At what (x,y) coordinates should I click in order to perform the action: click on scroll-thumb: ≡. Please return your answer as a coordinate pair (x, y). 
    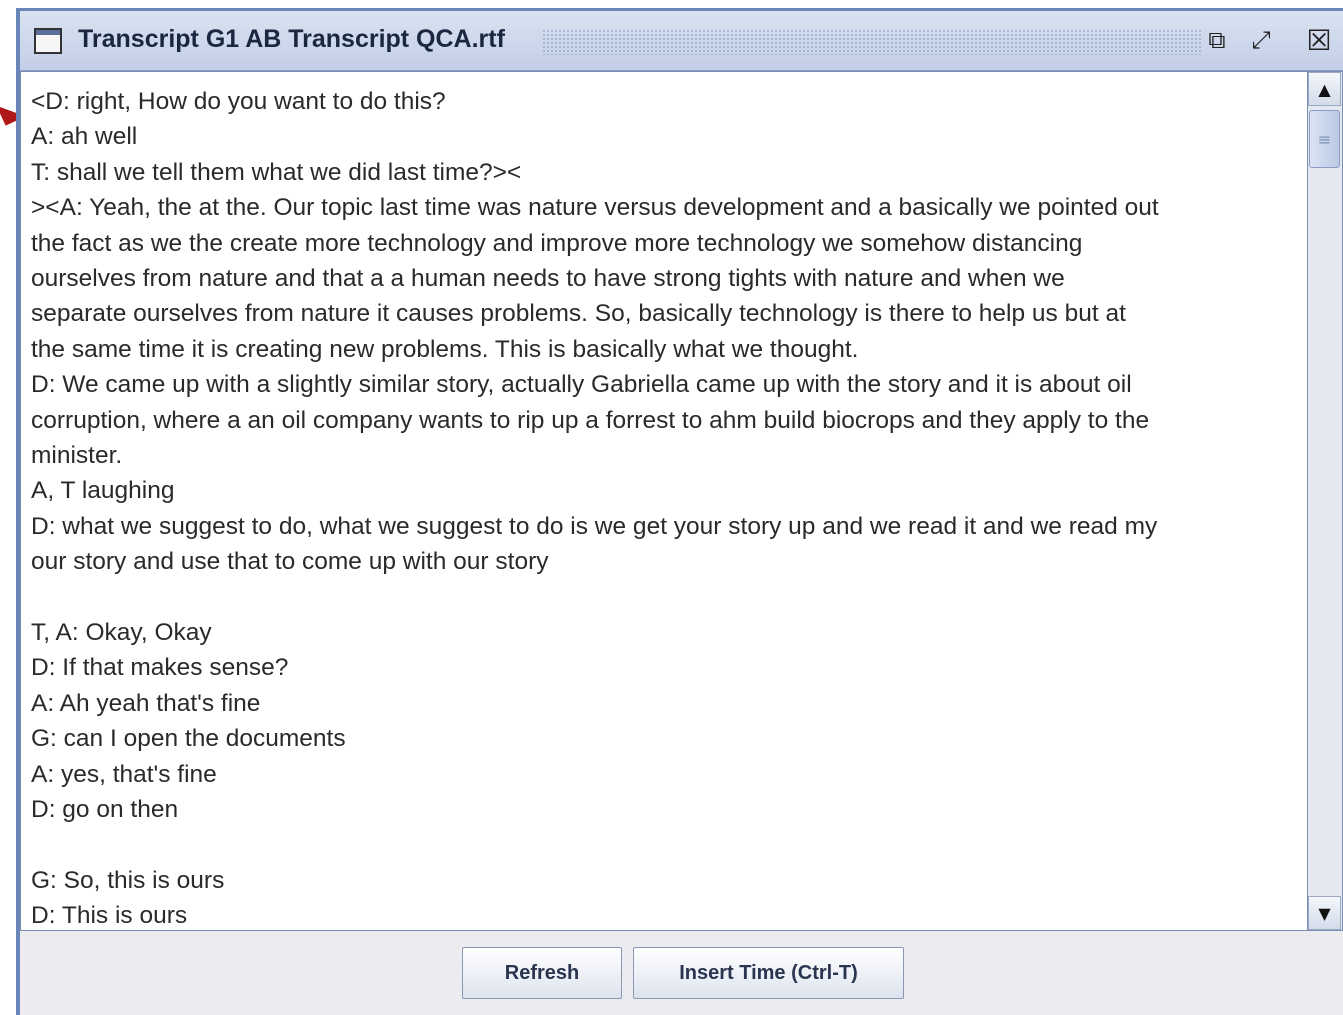
    Looking at the image, I should click on (1324, 139).